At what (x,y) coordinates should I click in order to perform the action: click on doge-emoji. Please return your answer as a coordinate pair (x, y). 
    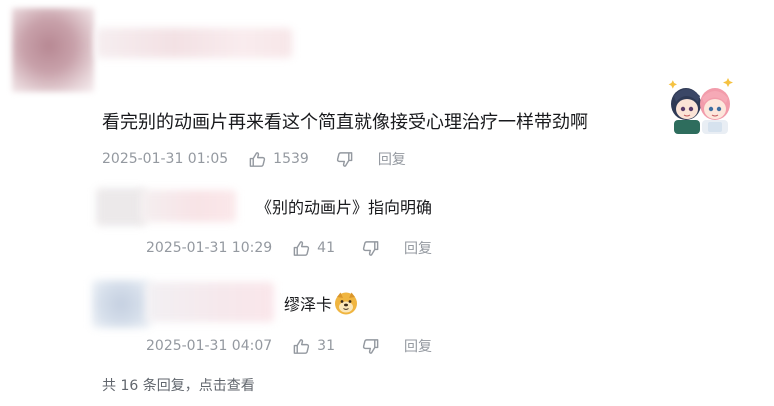
    Looking at the image, I should click on (346, 303).